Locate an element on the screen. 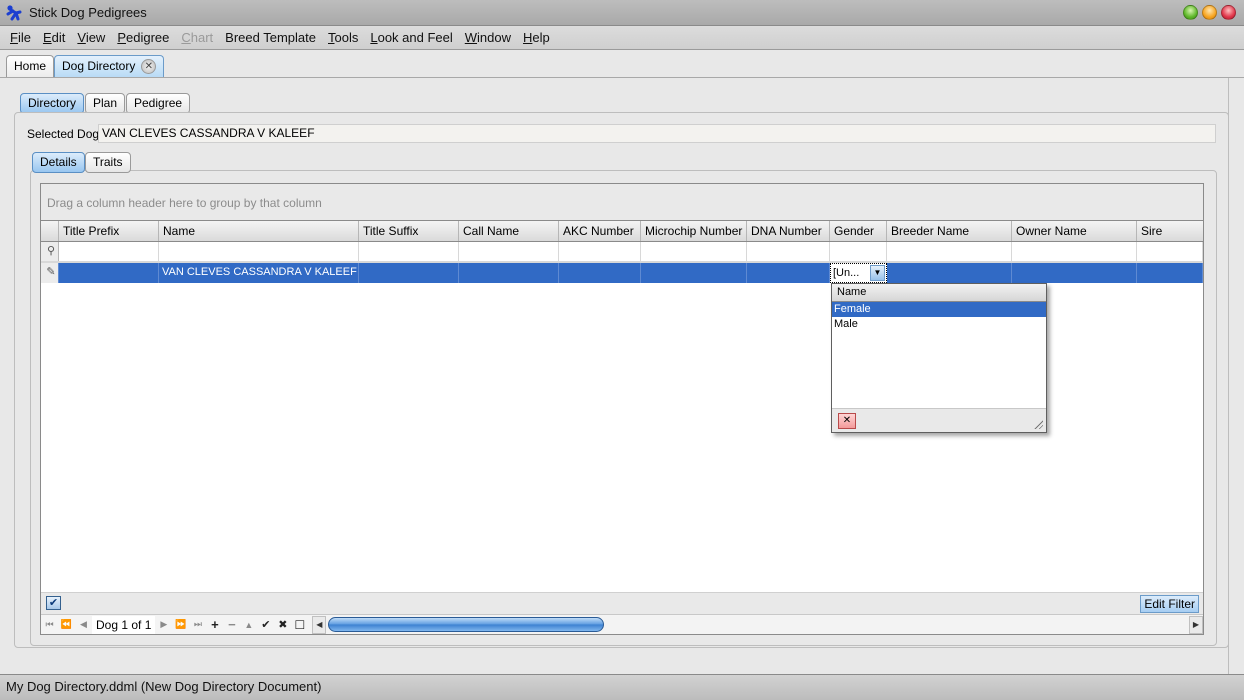  remove-icon: − is located at coordinates (231, 624).